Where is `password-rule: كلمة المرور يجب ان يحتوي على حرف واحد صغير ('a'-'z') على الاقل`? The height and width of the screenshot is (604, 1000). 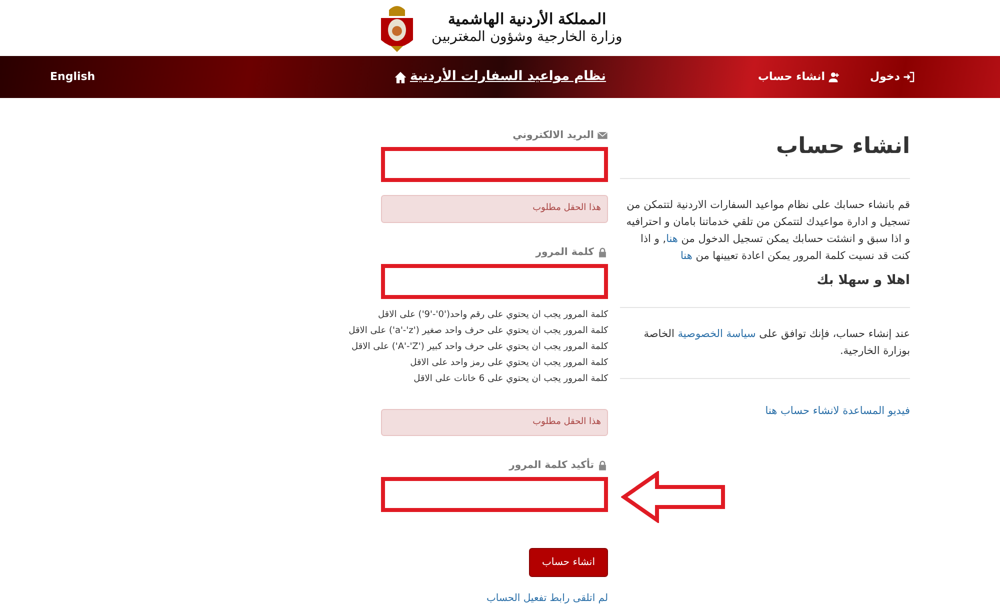 password-rule: كلمة المرور يجب ان يحتوي على حرف واحد صغير ('a'-'z') على الاقل is located at coordinates (478, 331).